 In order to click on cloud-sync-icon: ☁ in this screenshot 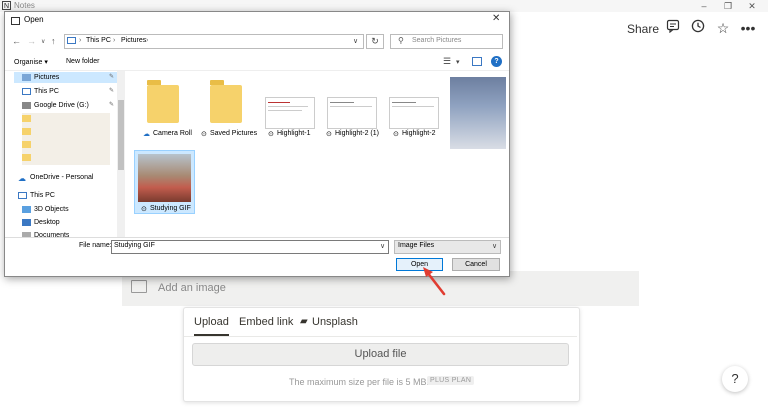, I will do `click(146, 134)`.